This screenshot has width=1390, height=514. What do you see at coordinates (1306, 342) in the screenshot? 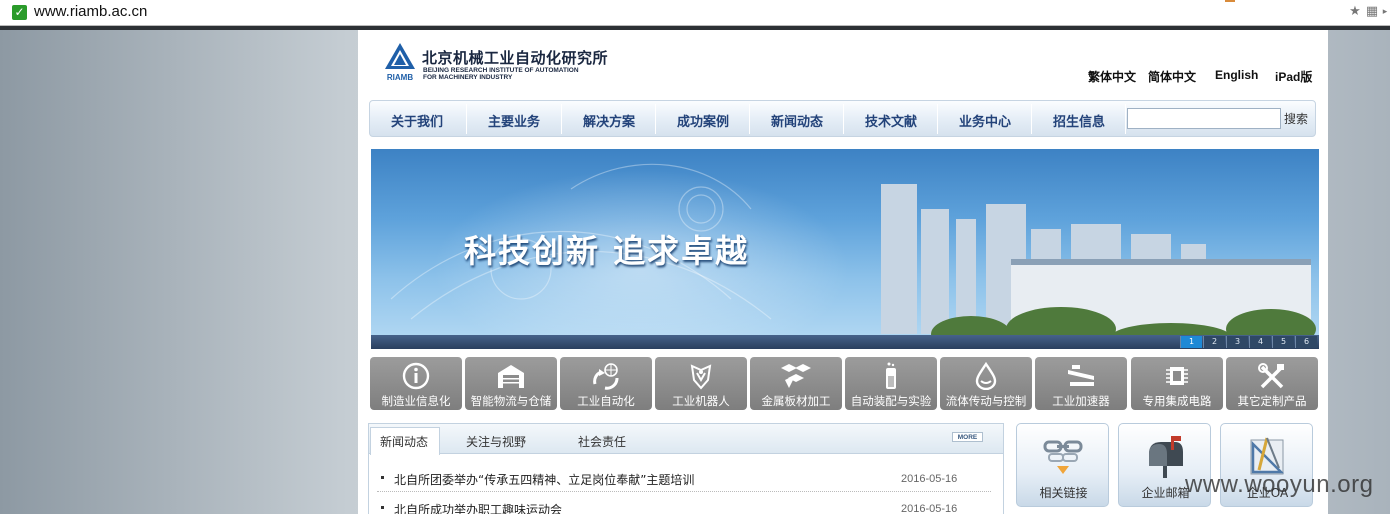
I see `banner-page-6: 6` at bounding box center [1306, 342].